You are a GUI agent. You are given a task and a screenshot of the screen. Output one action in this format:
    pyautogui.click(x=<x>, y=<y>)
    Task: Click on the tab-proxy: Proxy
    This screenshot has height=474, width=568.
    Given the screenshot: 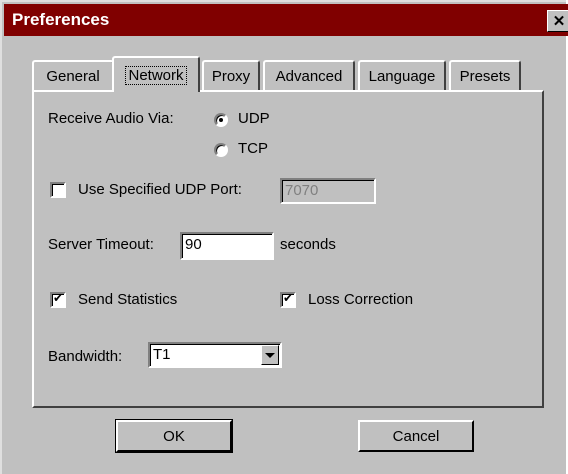 What is the action you would take?
    pyautogui.click(x=231, y=75)
    